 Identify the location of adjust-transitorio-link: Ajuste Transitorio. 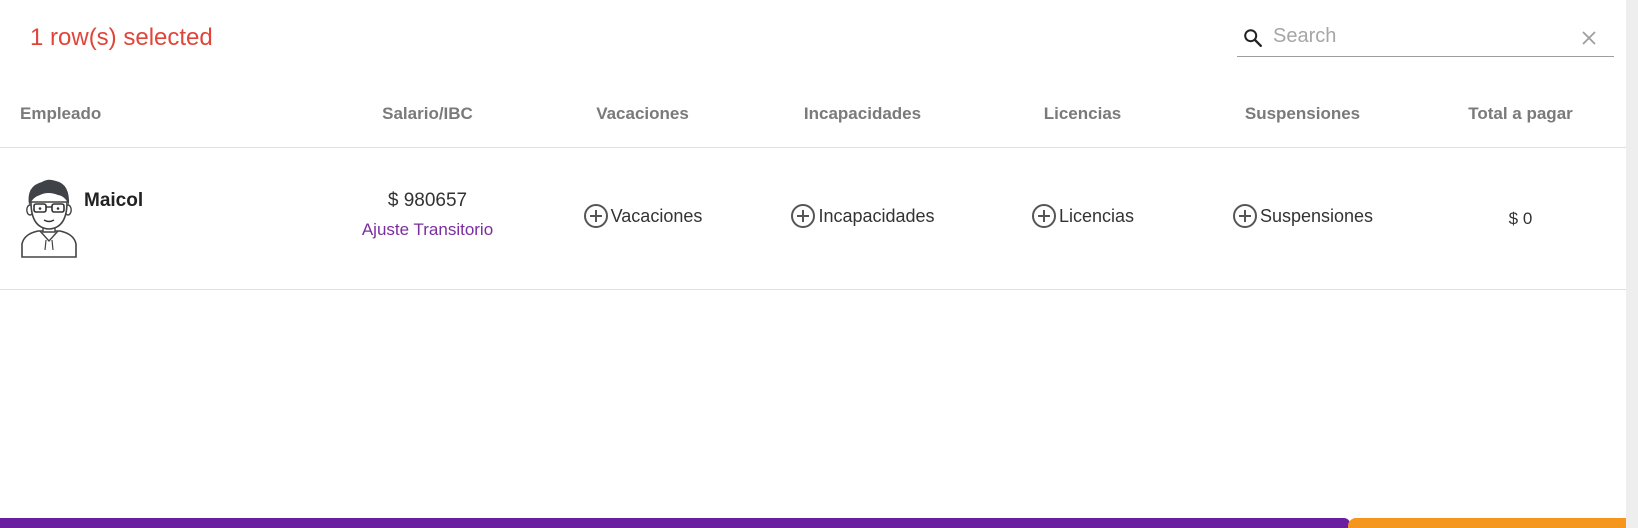
(427, 230).